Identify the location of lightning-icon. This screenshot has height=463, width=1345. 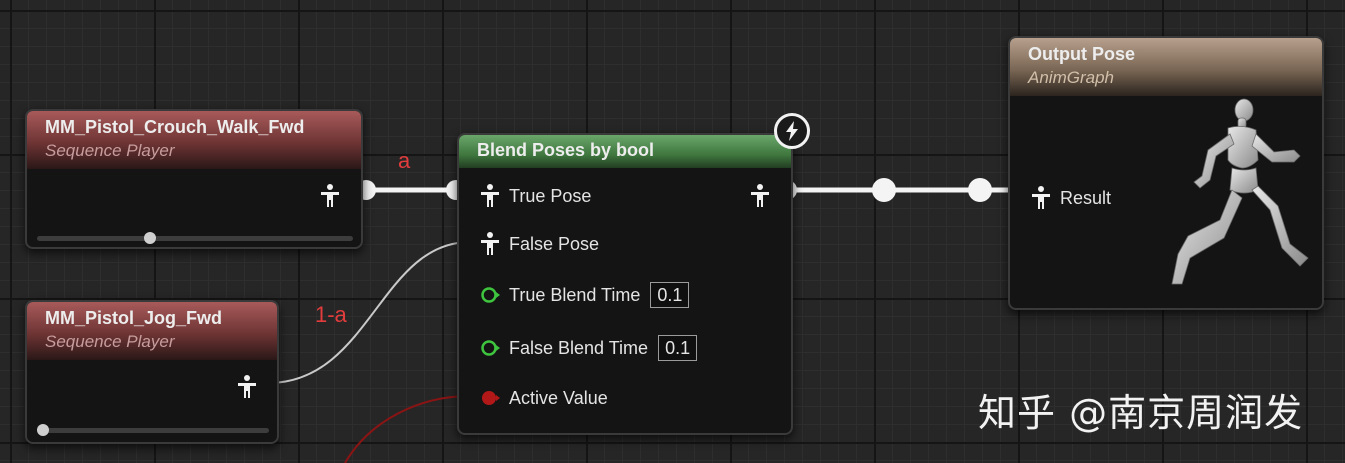
(792, 131).